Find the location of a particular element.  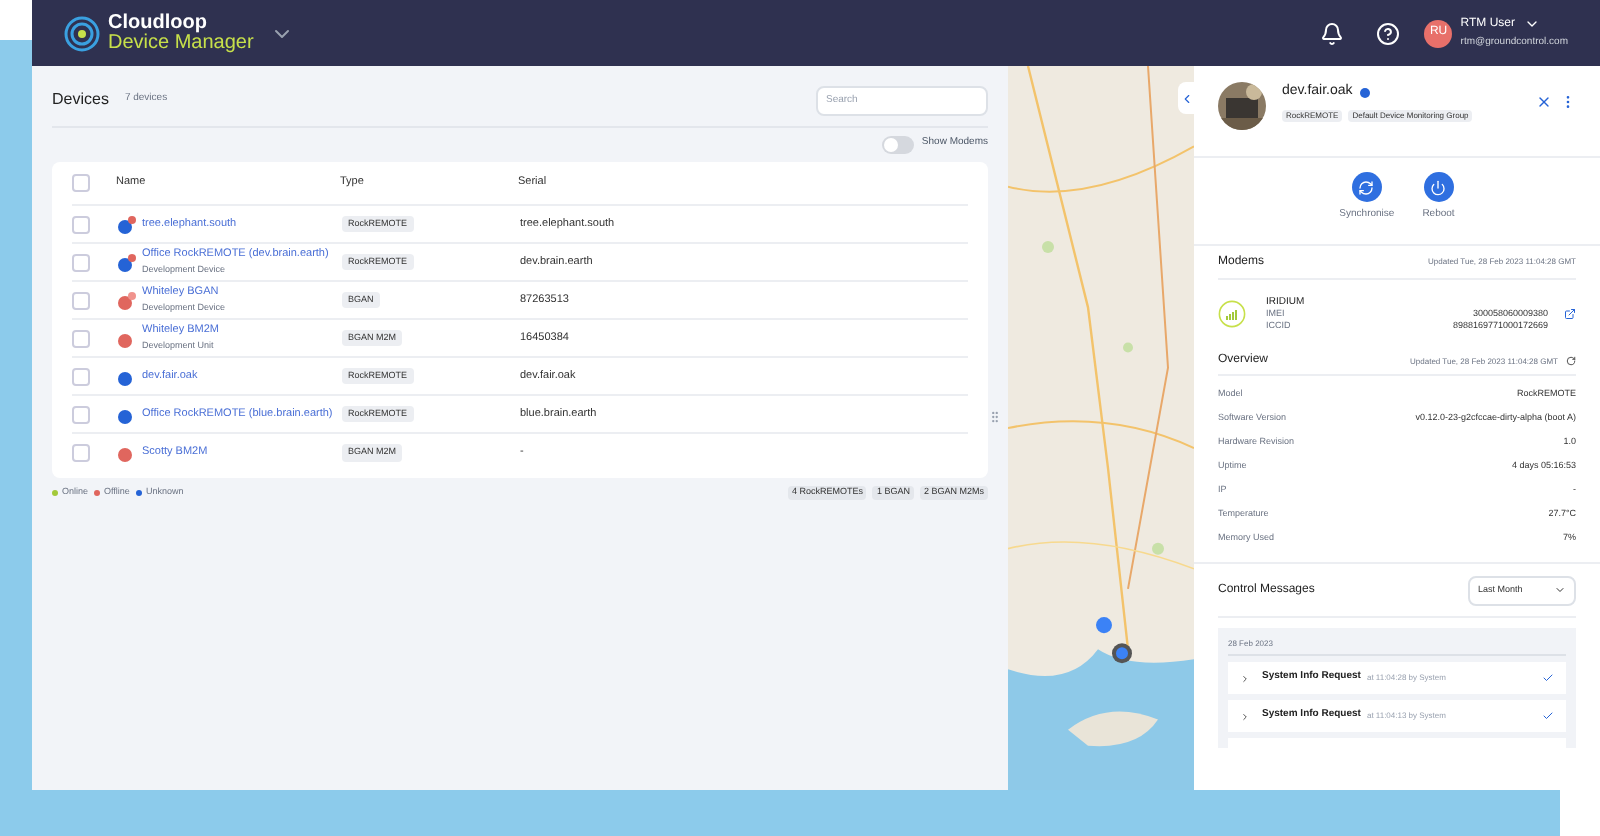

brand-name: Cloudloop is located at coordinates (158, 23).